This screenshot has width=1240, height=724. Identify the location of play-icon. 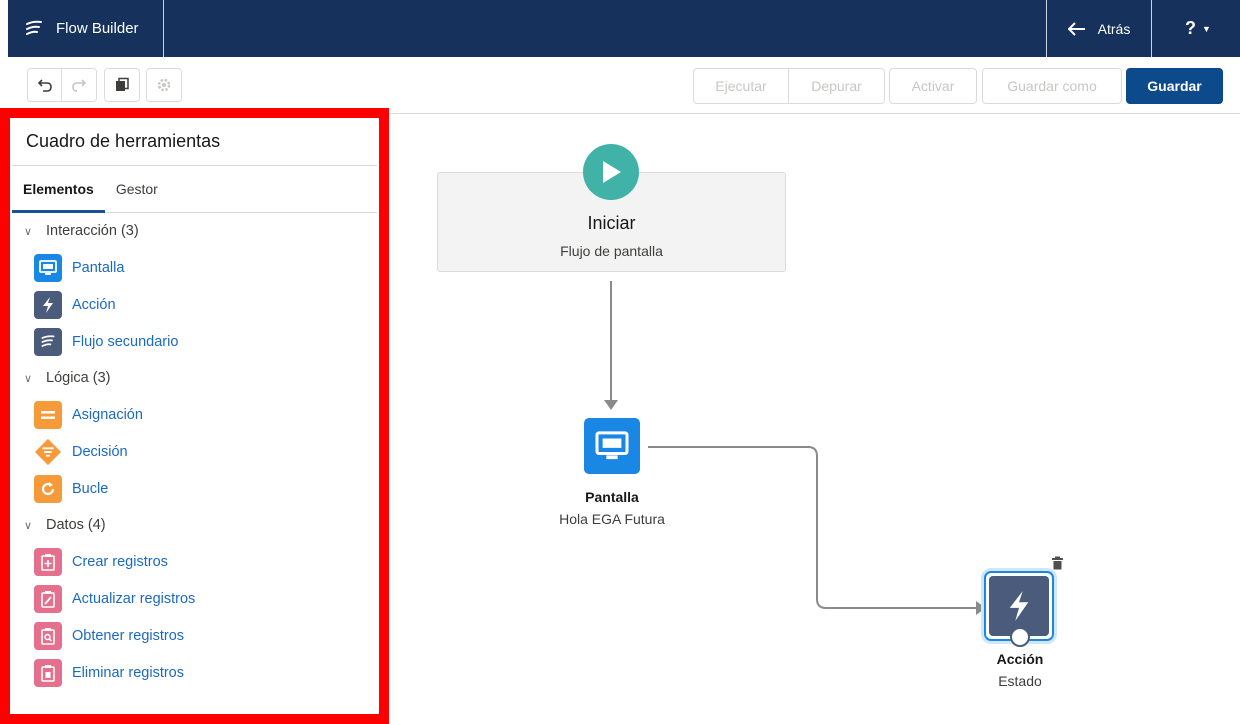
(611, 172).